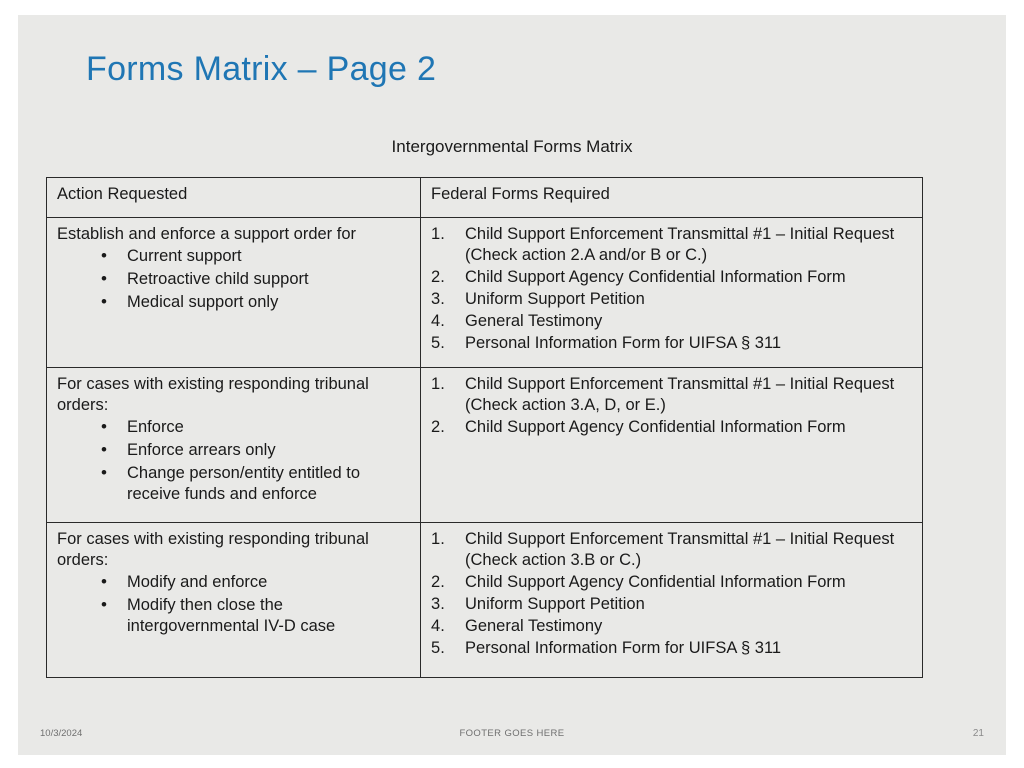 This screenshot has height=768, width=1024. Describe the element at coordinates (512, 146) in the screenshot. I see `matrix-caption: Intergovernmental Forms Matrix` at that location.